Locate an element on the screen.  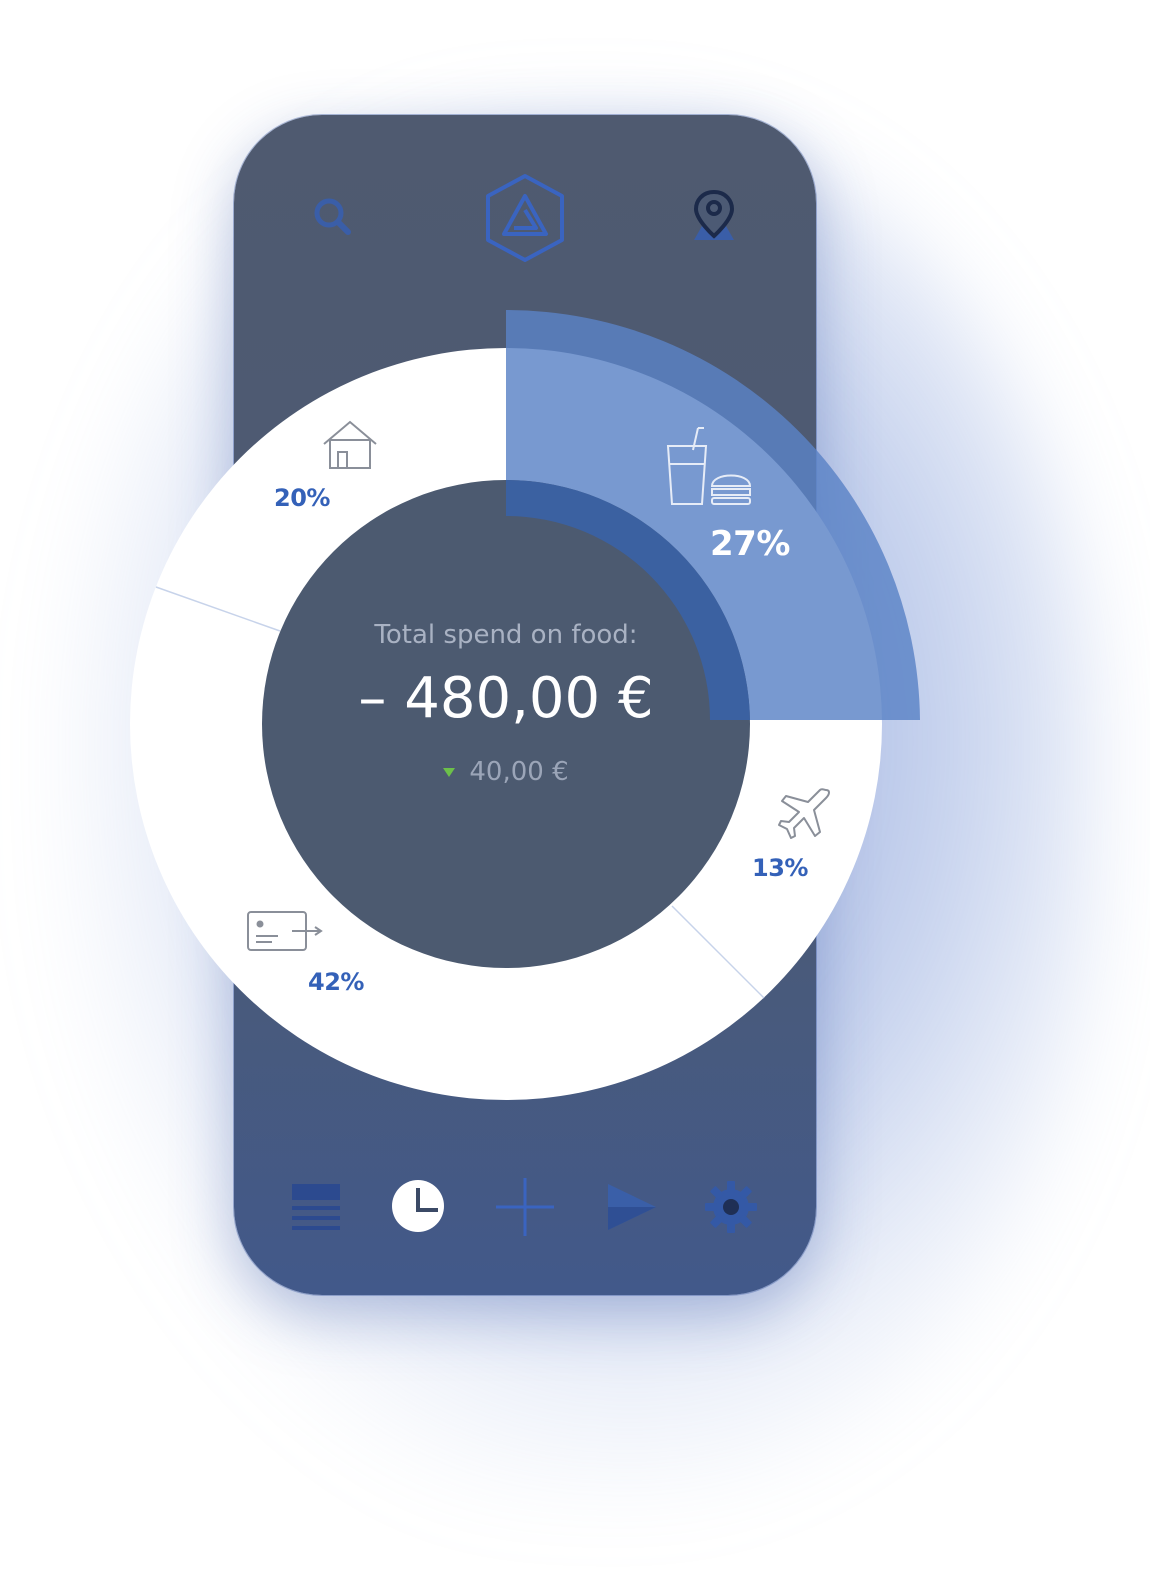
segment-label-house: 20% is located at coordinates (302, 498).